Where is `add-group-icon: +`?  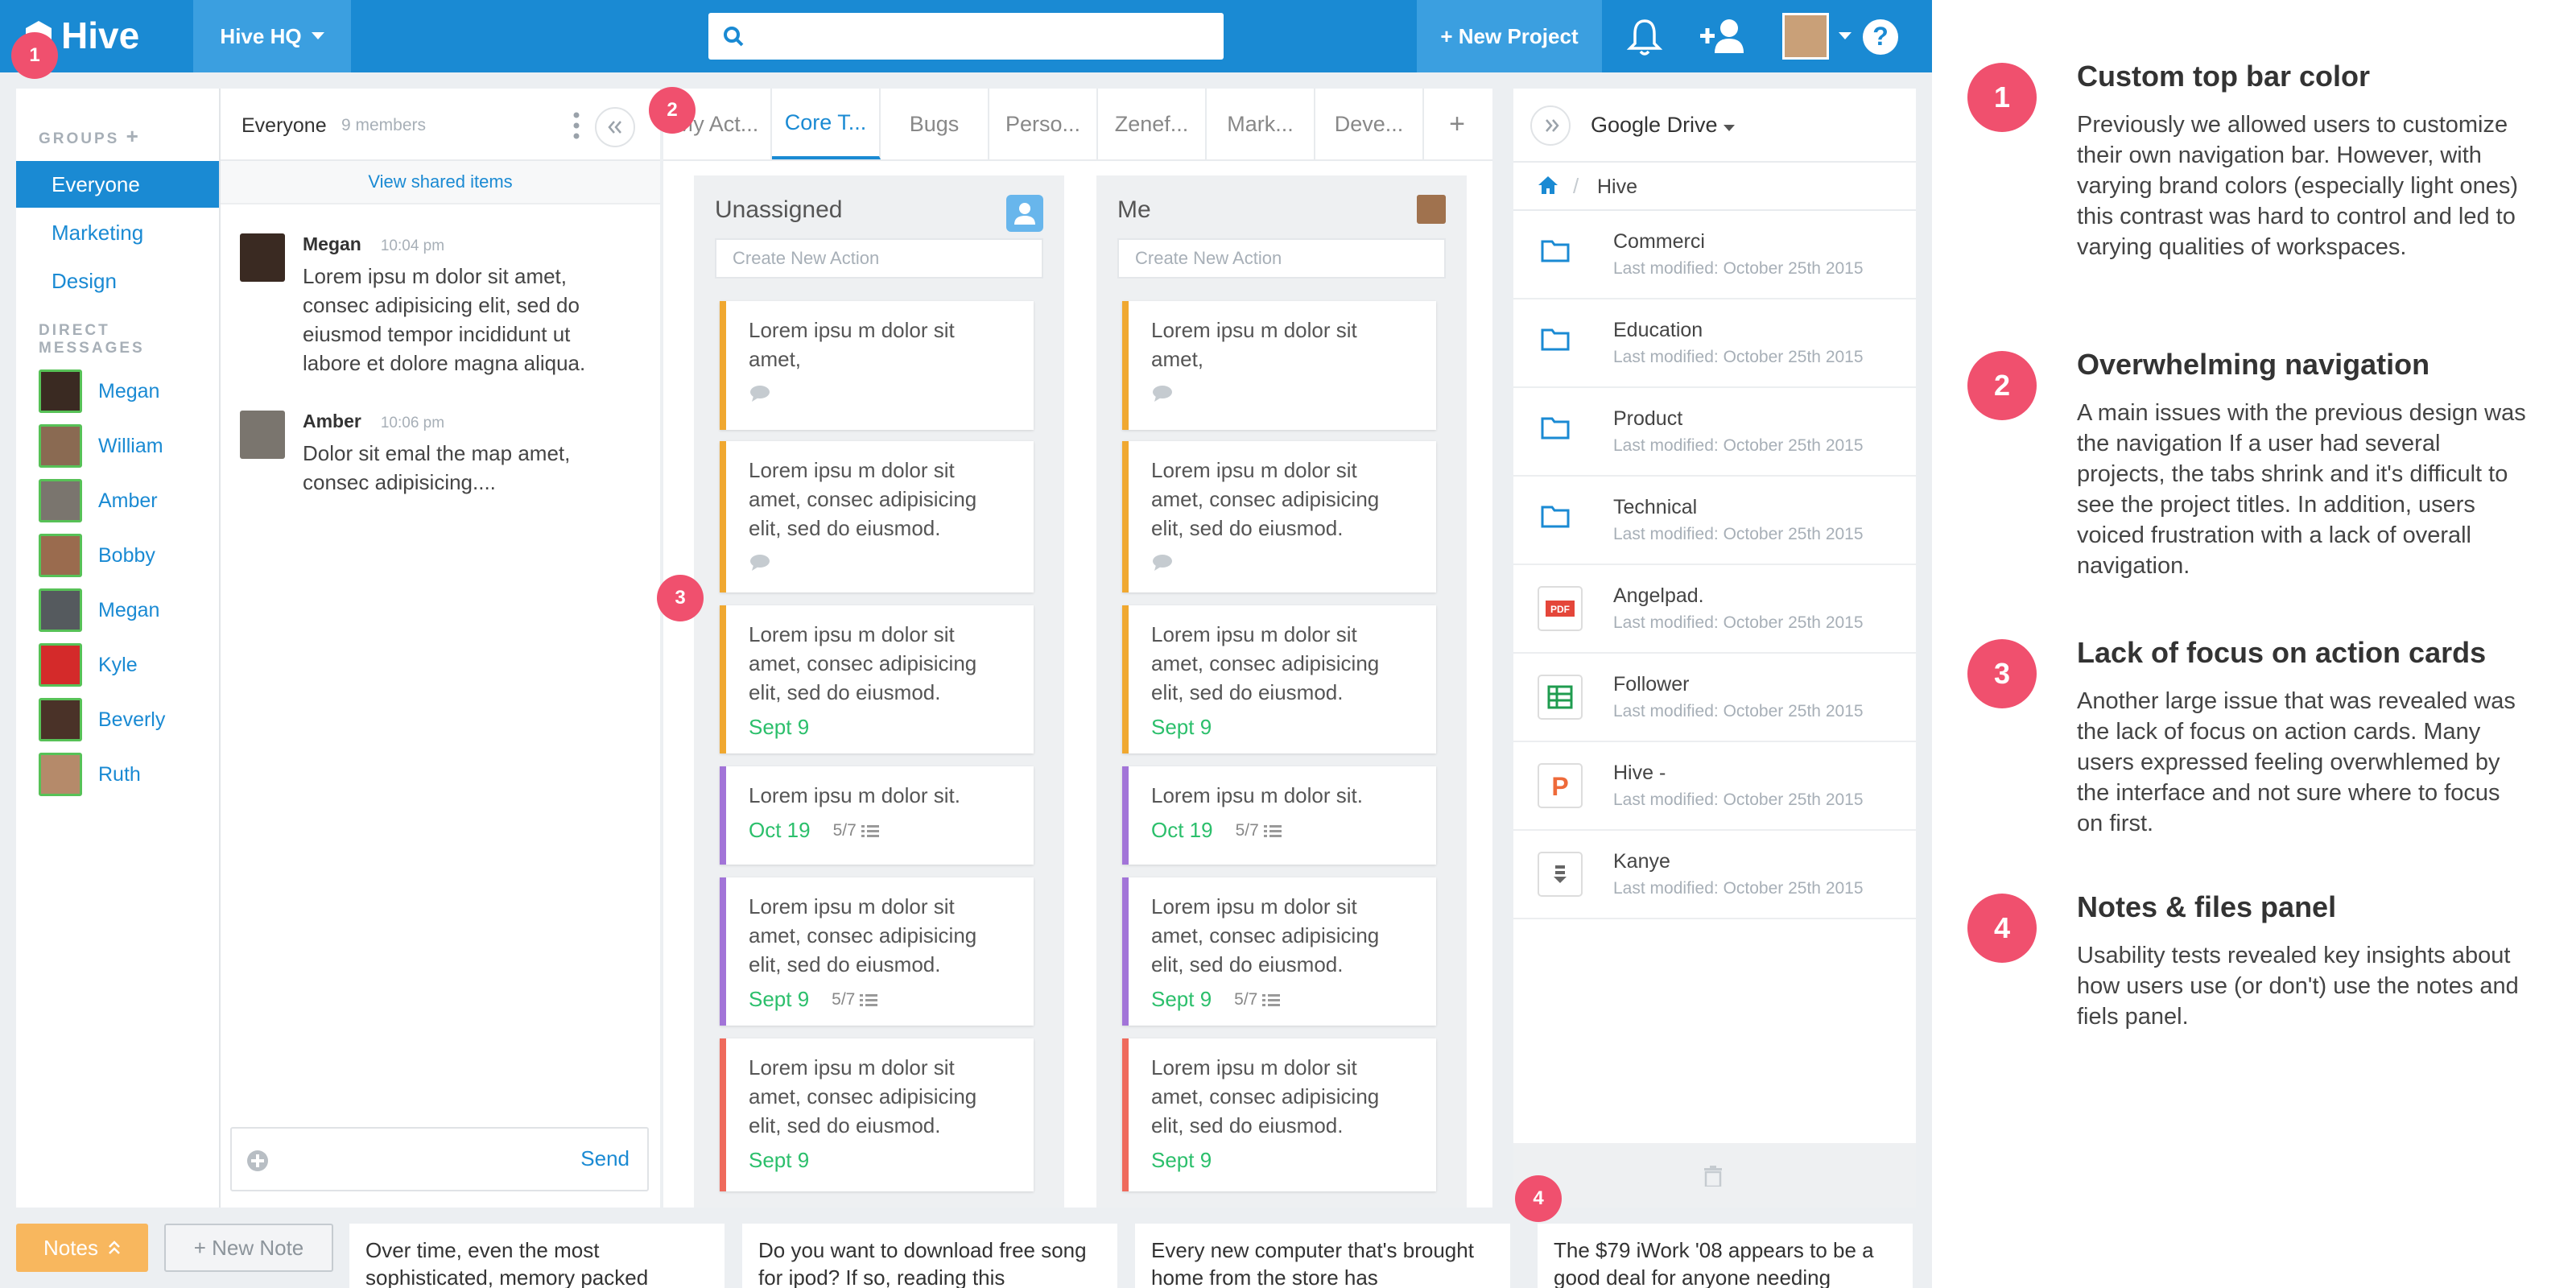 add-group-icon: + is located at coordinates (133, 136).